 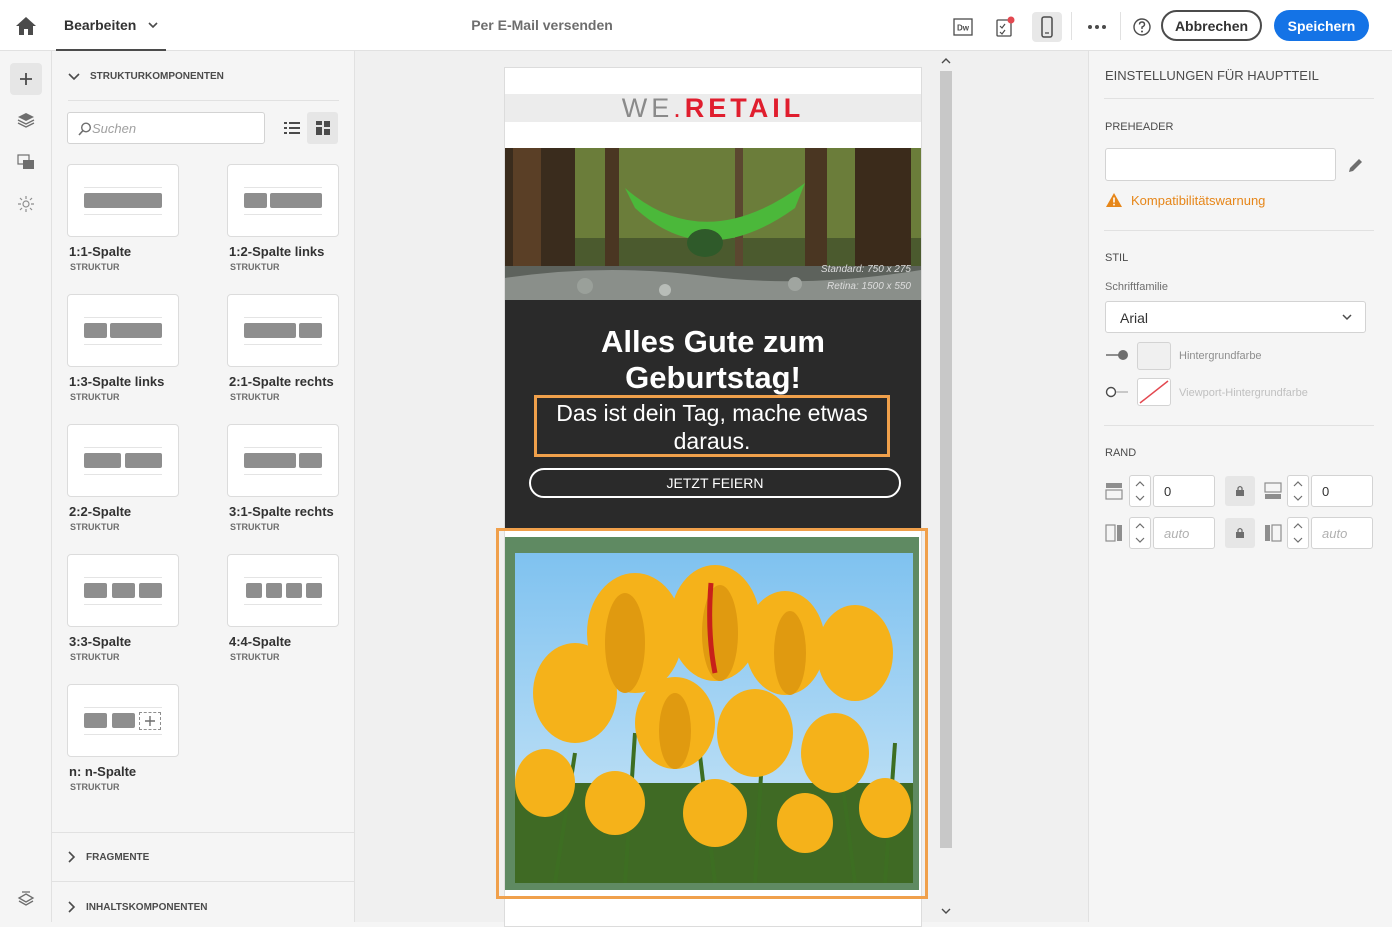 What do you see at coordinates (1142, 27) in the screenshot?
I see `help-icon` at bounding box center [1142, 27].